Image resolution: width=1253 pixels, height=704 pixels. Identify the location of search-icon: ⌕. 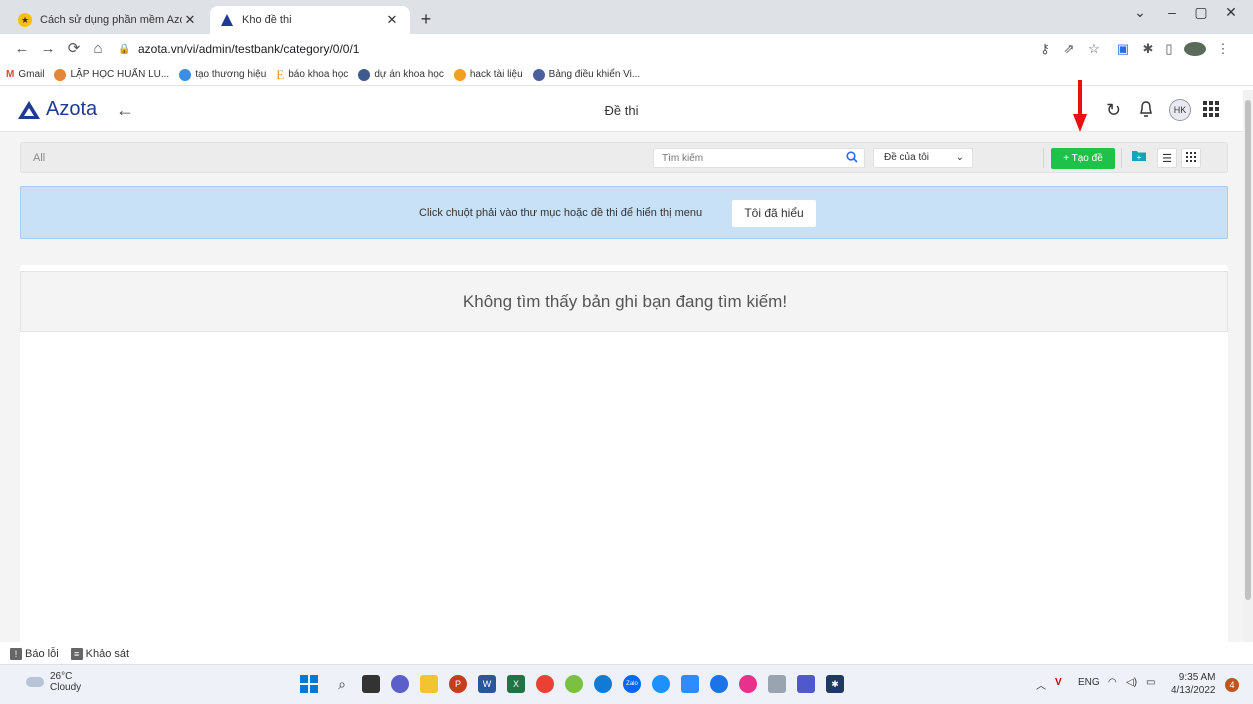
(342, 684).